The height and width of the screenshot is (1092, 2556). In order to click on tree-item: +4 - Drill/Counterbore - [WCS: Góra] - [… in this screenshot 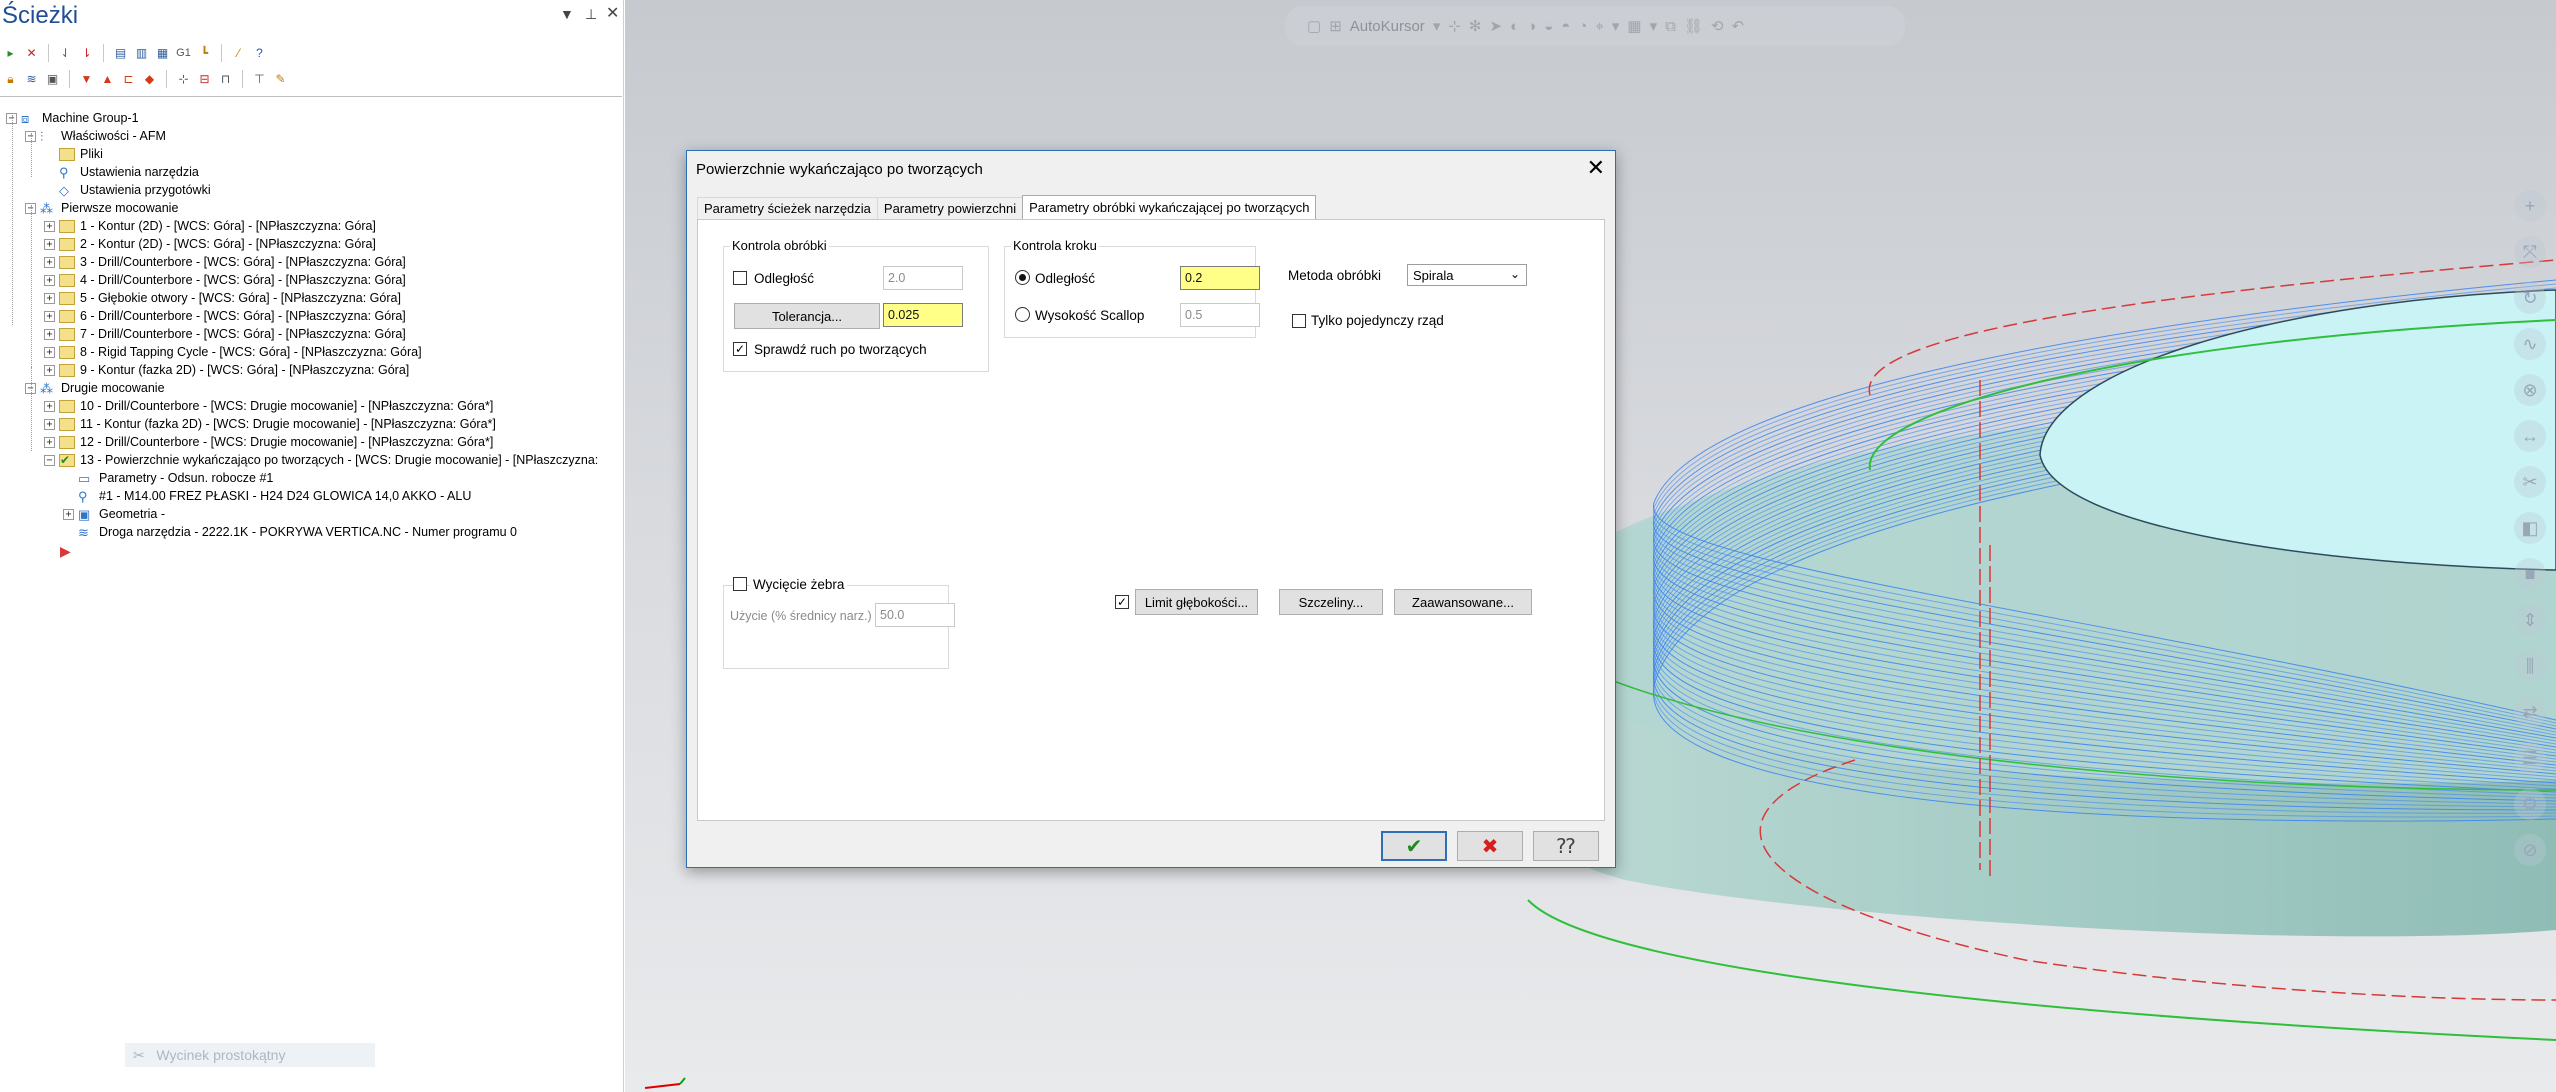, I will do `click(225, 280)`.